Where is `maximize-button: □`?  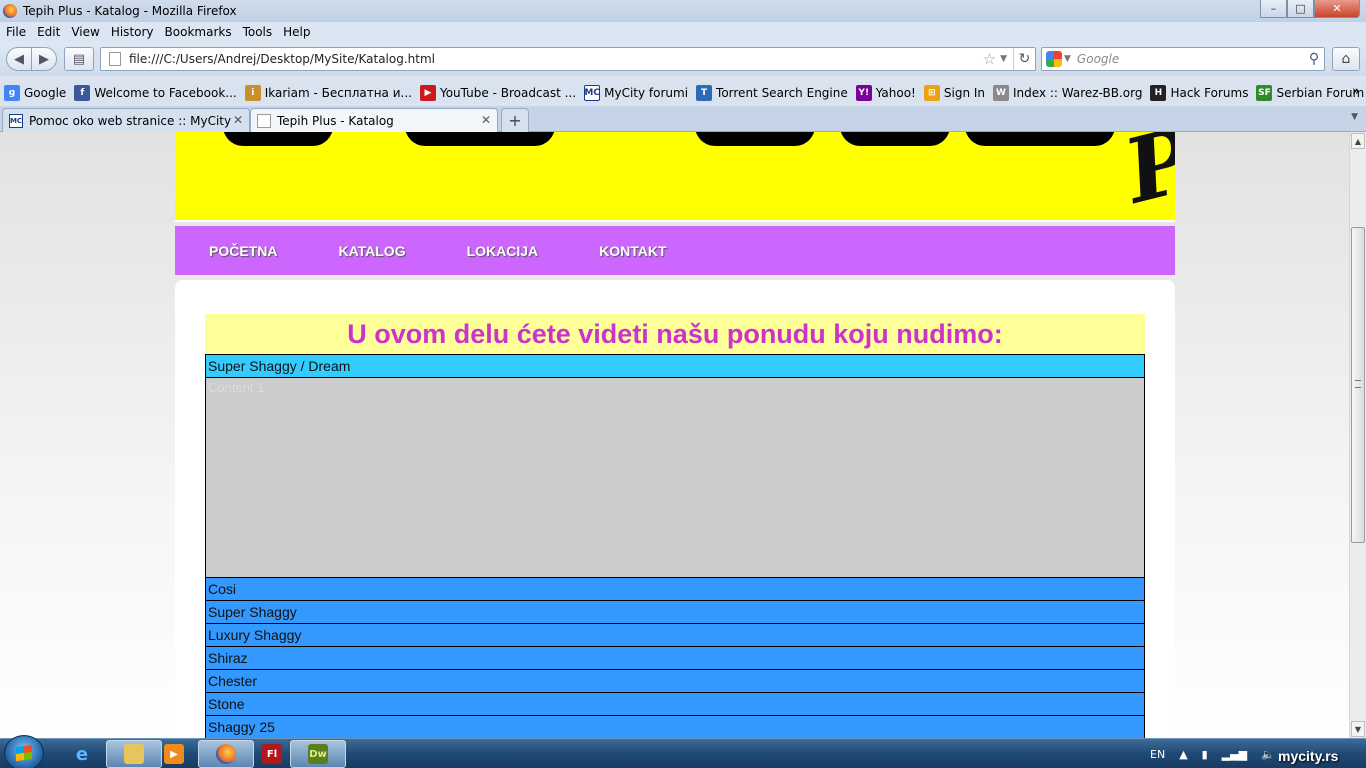
maximize-button: □ is located at coordinates (1300, 9).